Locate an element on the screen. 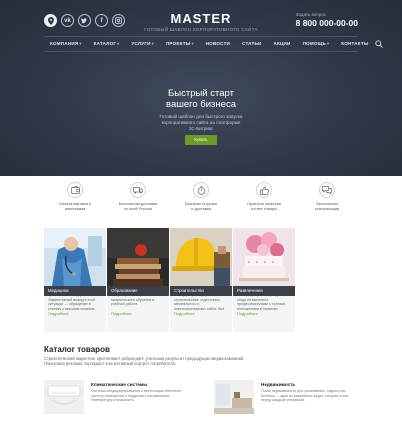 The width and height of the screenshot is (402, 423). search-icon is located at coordinates (378, 44).